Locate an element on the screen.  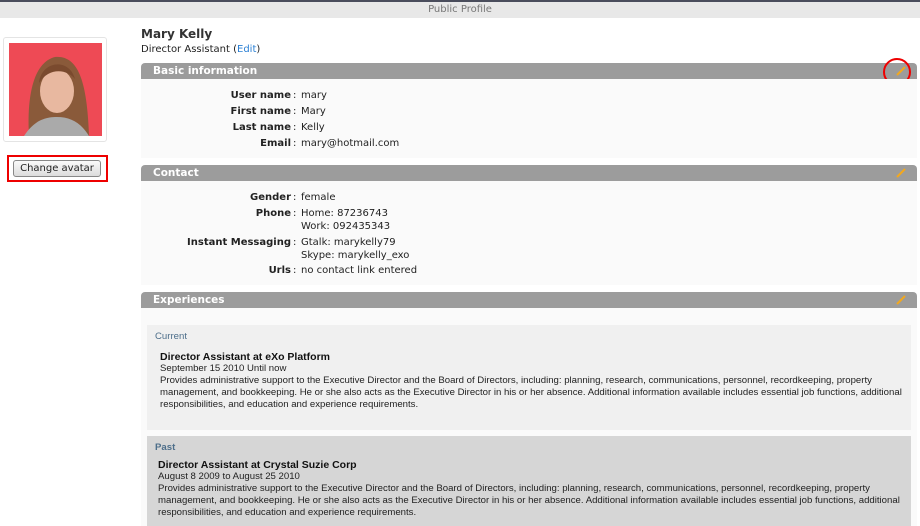
field-value: no contact link entered is located at coordinates (359, 270).